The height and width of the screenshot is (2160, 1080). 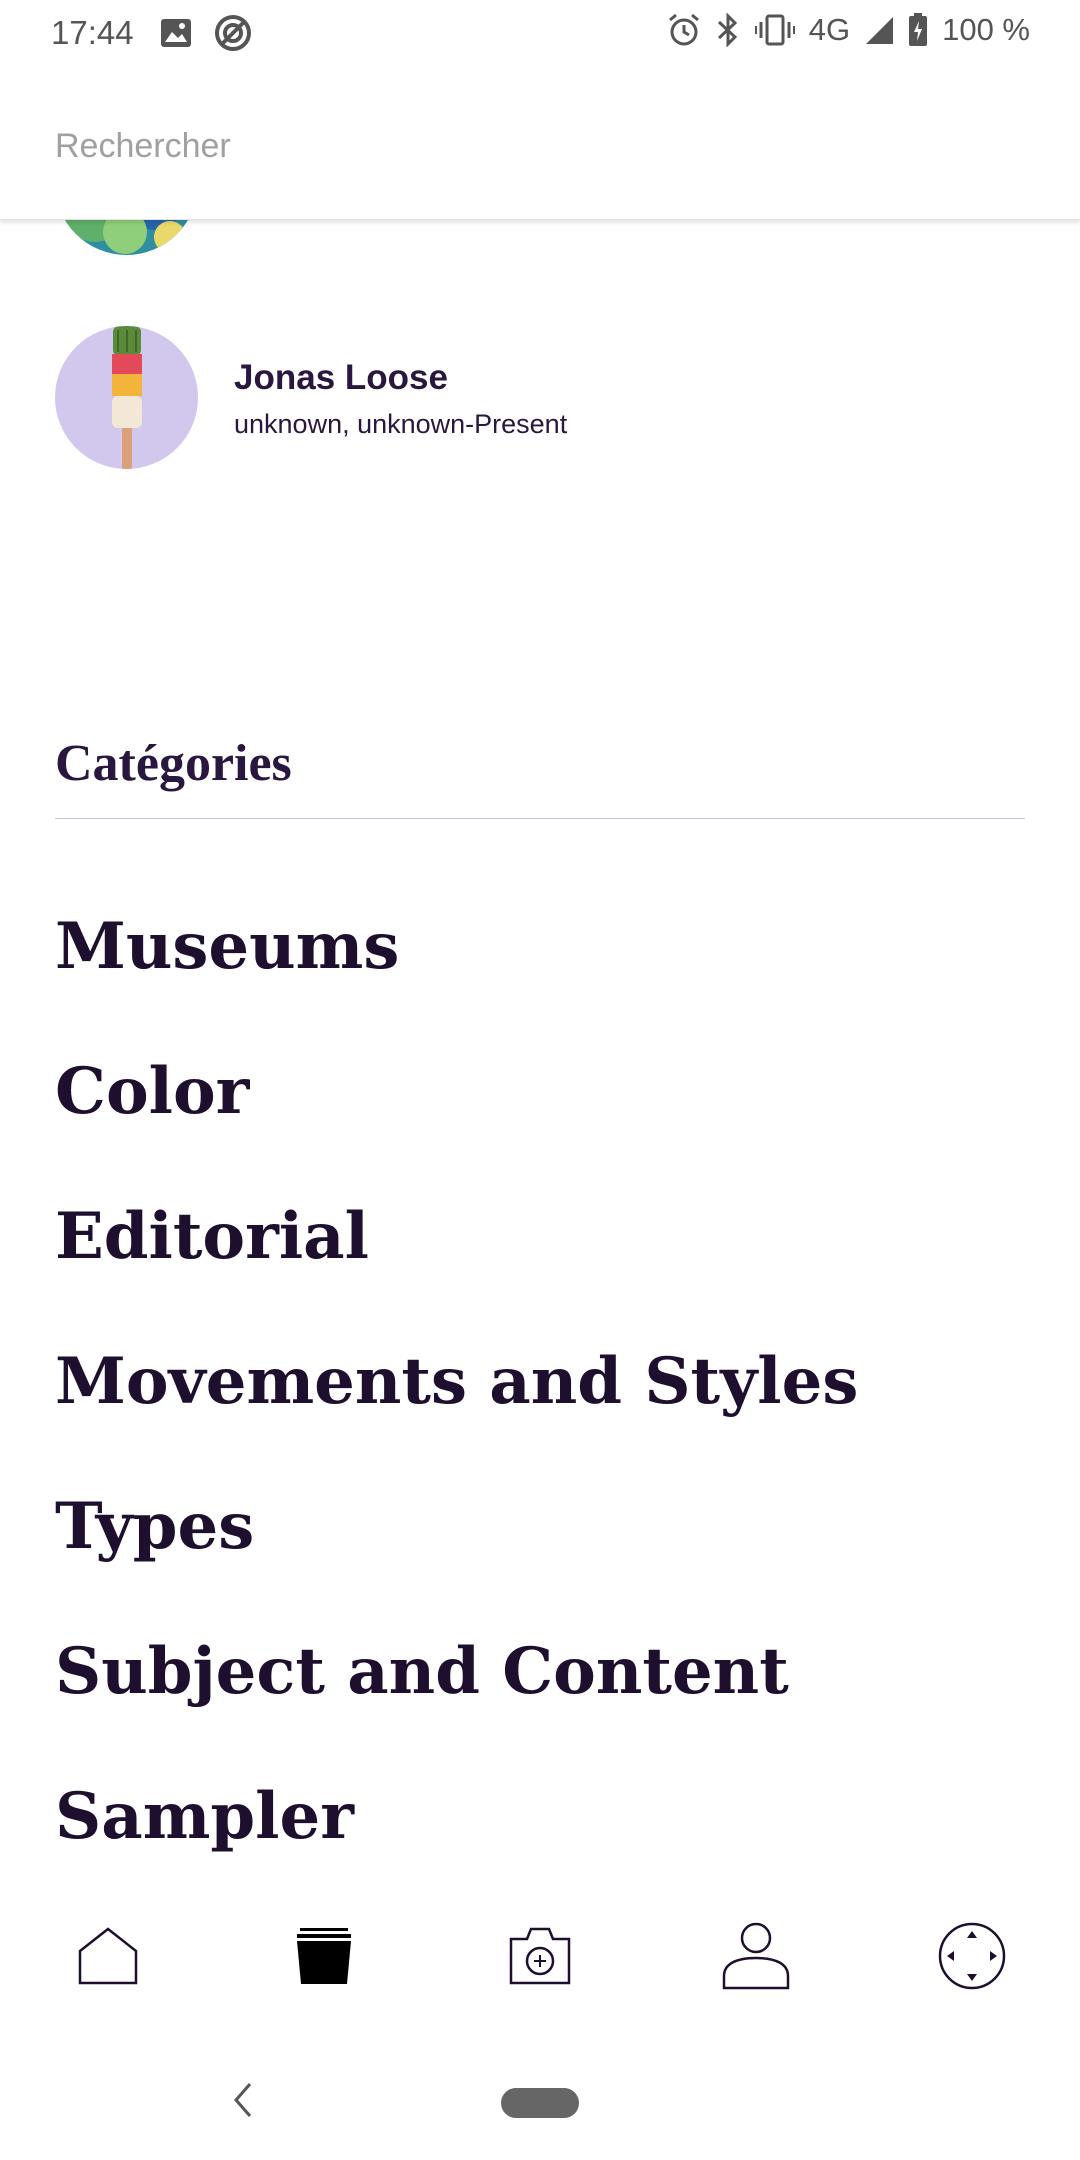 What do you see at coordinates (173, 763) in the screenshot?
I see `categories-title: Catégories` at bounding box center [173, 763].